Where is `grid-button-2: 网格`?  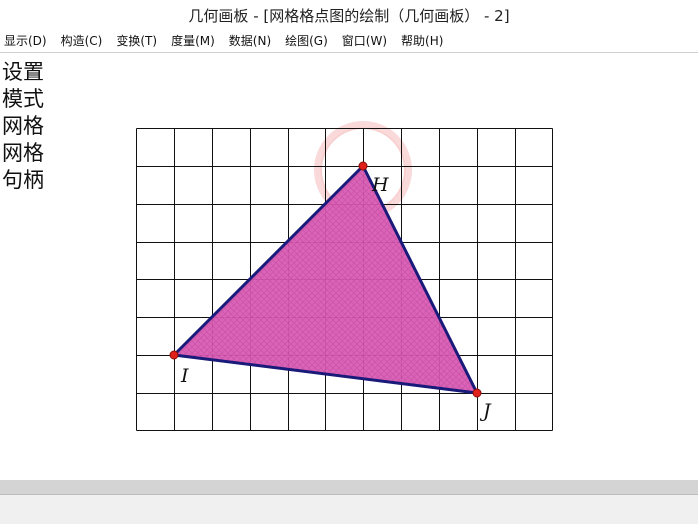 grid-button-2: 网格 is located at coordinates (23, 153).